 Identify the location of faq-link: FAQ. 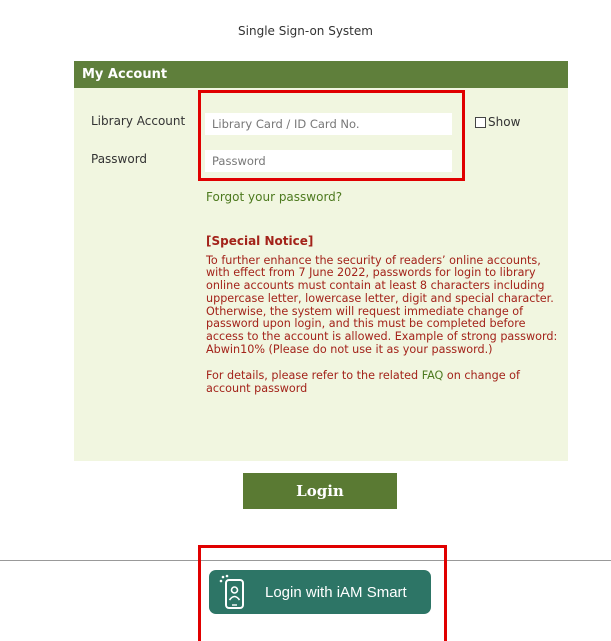
(433, 375).